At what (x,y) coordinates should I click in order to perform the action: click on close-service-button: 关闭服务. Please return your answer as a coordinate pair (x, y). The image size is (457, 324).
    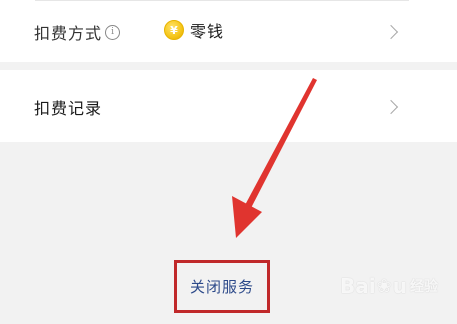
    Looking at the image, I should click on (222, 286).